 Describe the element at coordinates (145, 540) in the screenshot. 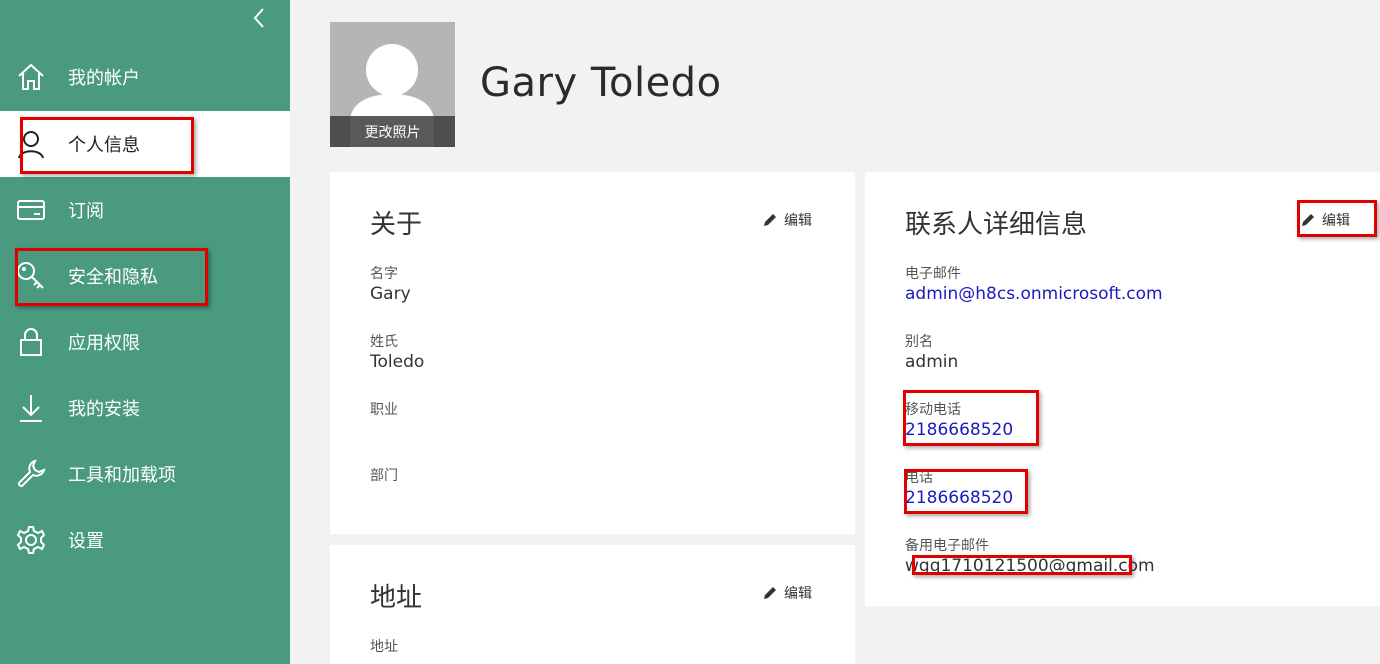

I see `sidebar-item-settings: 设置` at that location.